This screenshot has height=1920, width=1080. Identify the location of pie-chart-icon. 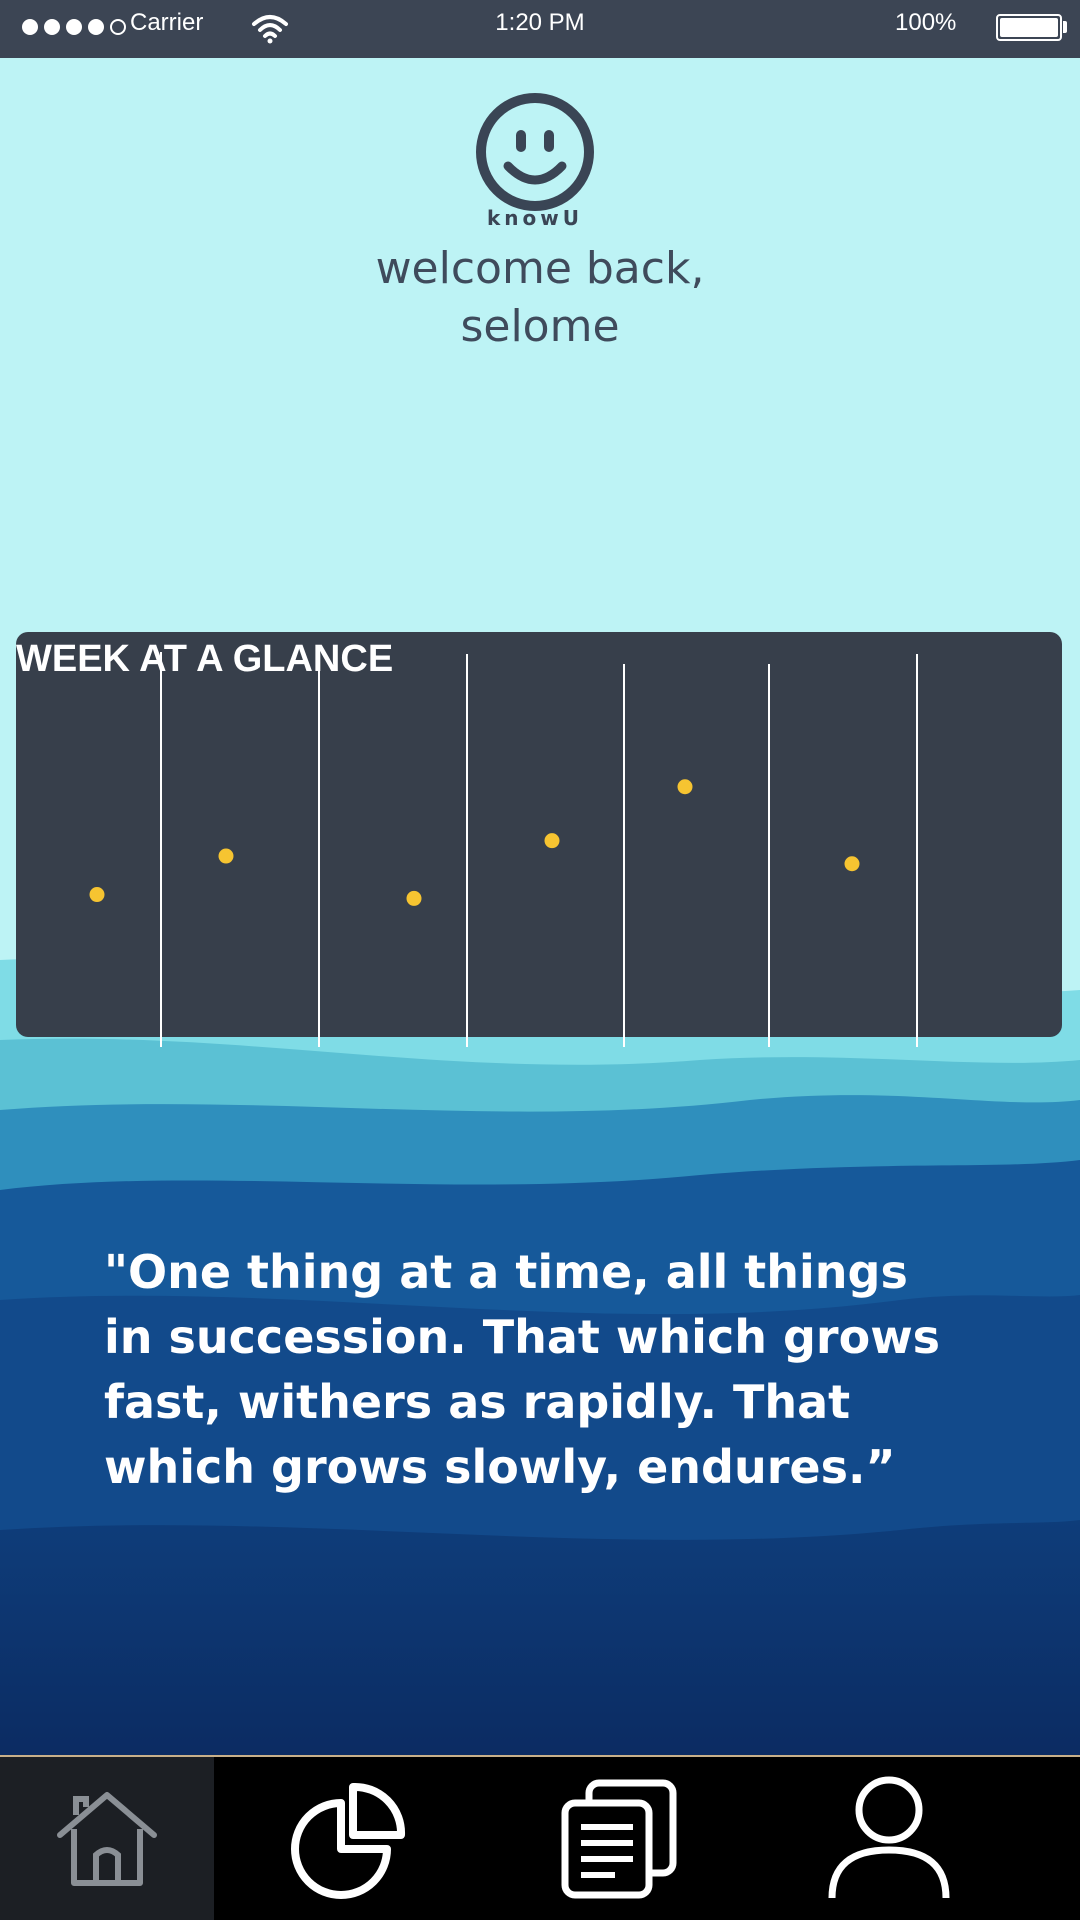
(349, 1839).